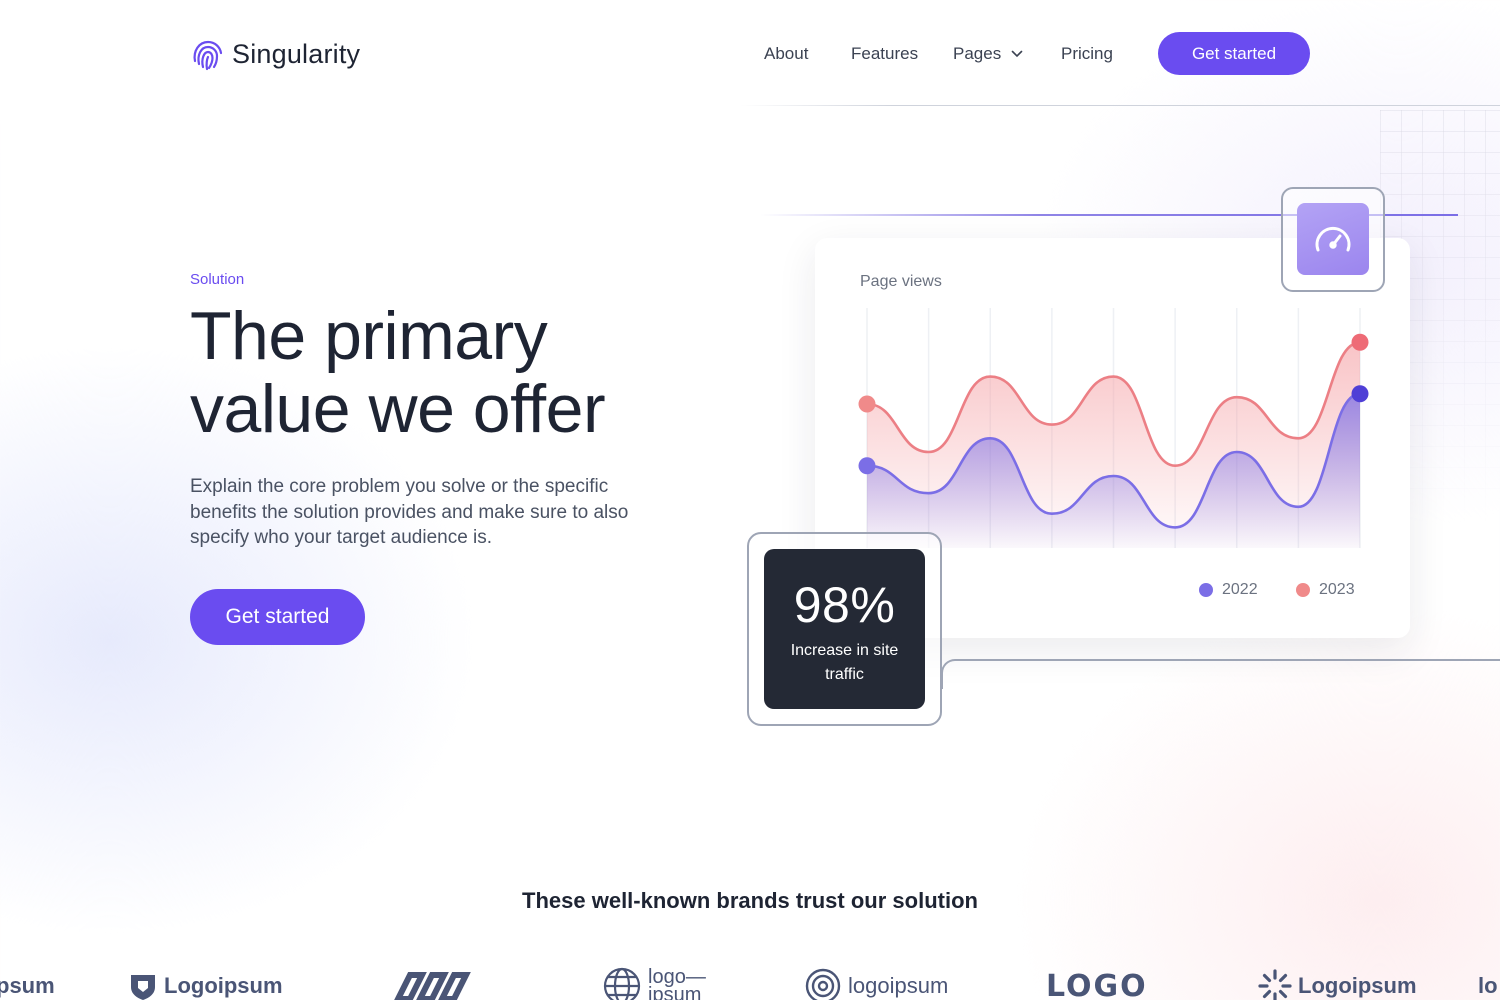 This screenshot has height=1000, width=1500. What do you see at coordinates (1087, 54) in the screenshot?
I see `nav-link-pricing: Pricing` at bounding box center [1087, 54].